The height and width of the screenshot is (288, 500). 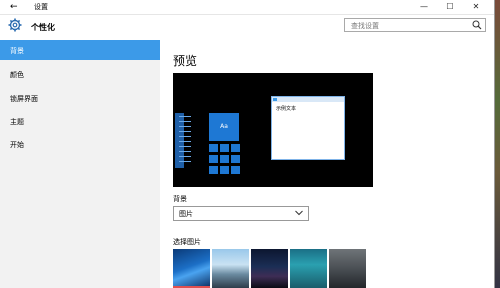 What do you see at coordinates (450, 7) in the screenshot?
I see `maximize-button: ☐` at bounding box center [450, 7].